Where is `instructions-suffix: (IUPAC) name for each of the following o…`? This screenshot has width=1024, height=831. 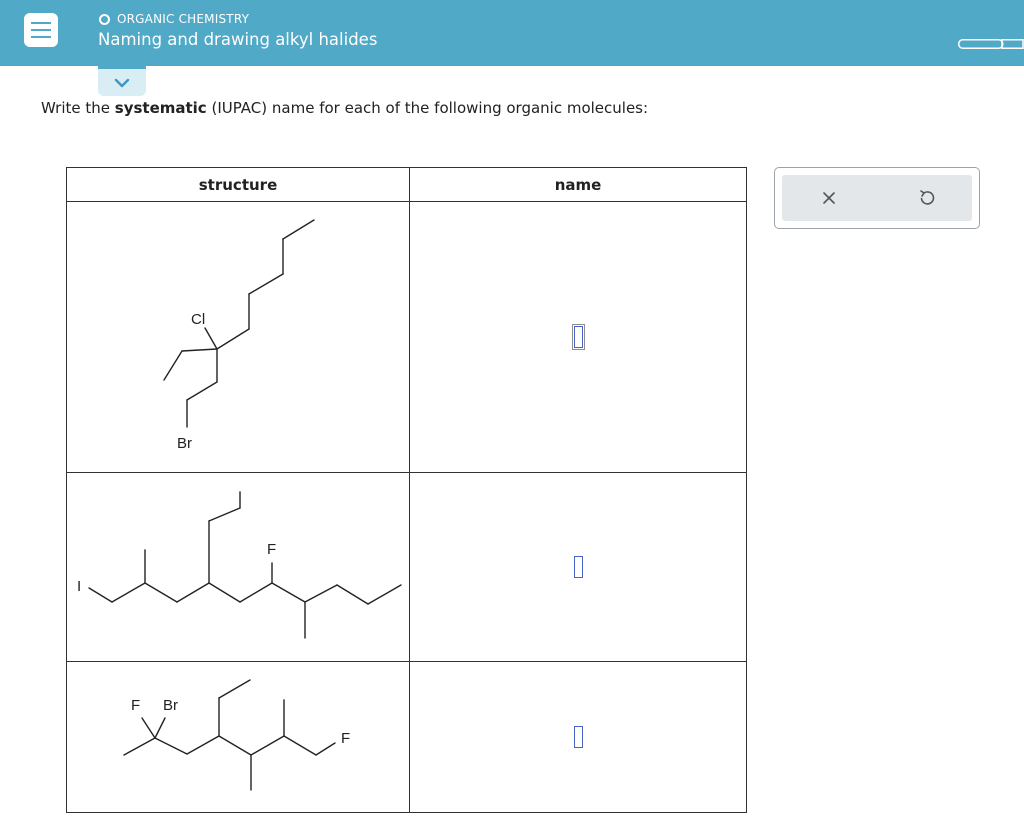 instructions-suffix: (IUPAC) name for each of the following o… is located at coordinates (427, 108).